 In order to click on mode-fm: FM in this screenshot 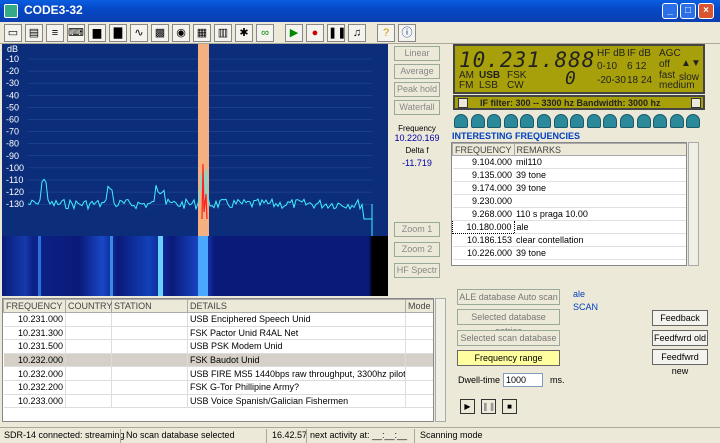, I will do `click(466, 85)`.